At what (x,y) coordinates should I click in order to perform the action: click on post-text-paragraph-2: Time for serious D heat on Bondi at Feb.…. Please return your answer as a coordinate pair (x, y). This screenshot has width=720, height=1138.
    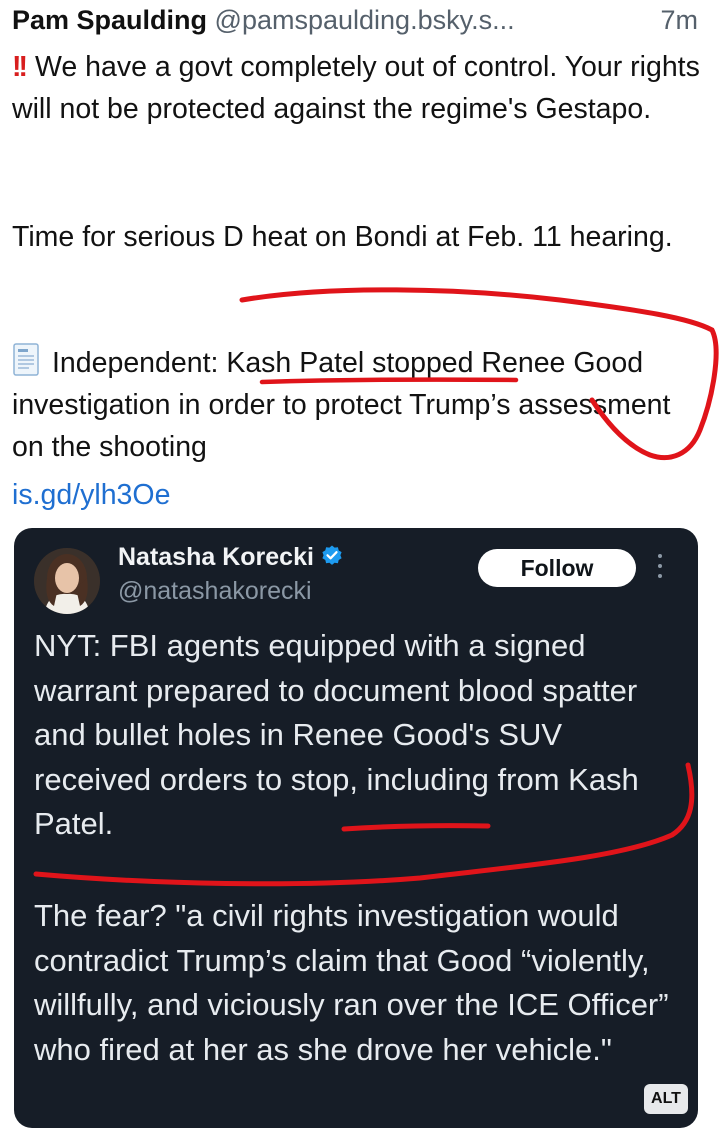
    Looking at the image, I should click on (357, 237).